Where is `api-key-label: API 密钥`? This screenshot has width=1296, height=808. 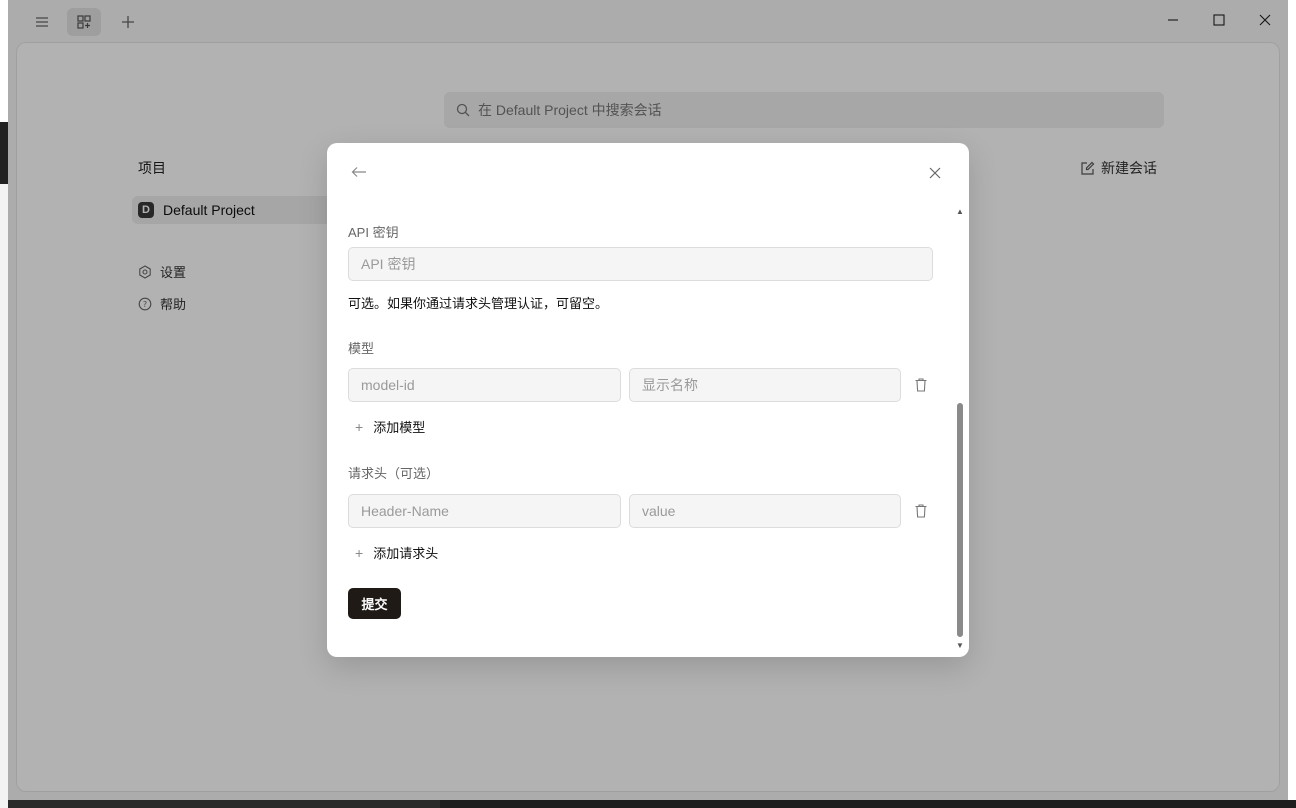
api-key-label: API 密钥 is located at coordinates (373, 232).